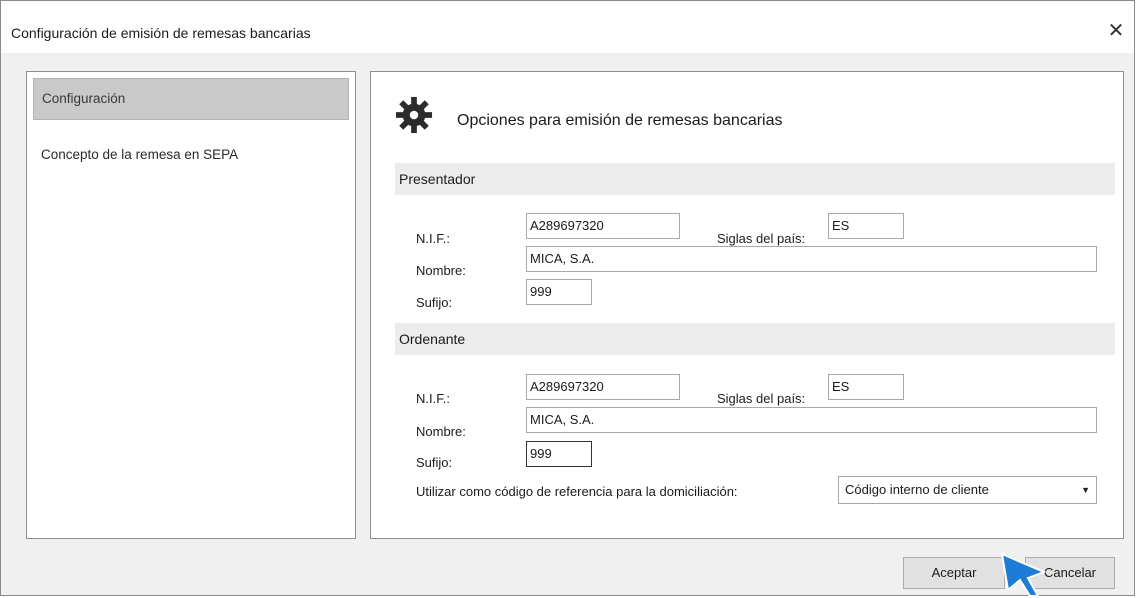 This screenshot has width=1137, height=598. What do you see at coordinates (761, 398) in the screenshot?
I see `ordenante-pais-label: Siglas del país:` at bounding box center [761, 398].